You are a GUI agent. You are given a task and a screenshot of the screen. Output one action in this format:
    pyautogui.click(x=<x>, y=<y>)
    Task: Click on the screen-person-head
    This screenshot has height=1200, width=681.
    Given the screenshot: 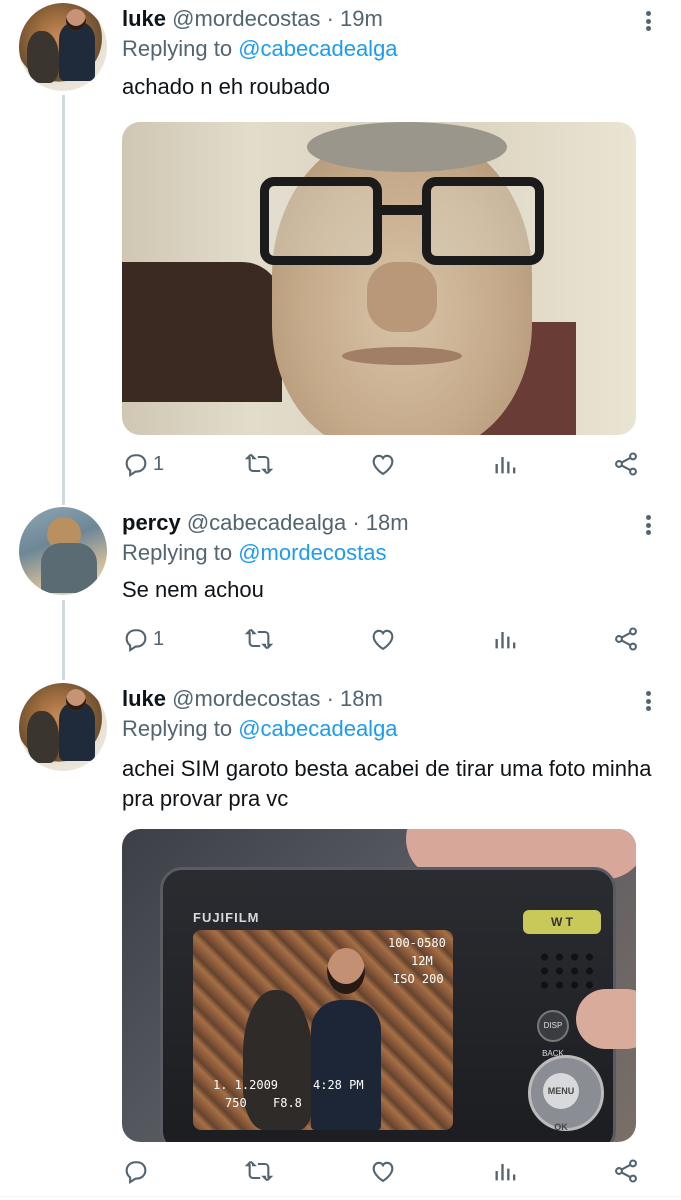 What is the action you would take?
    pyautogui.click(x=346, y=971)
    